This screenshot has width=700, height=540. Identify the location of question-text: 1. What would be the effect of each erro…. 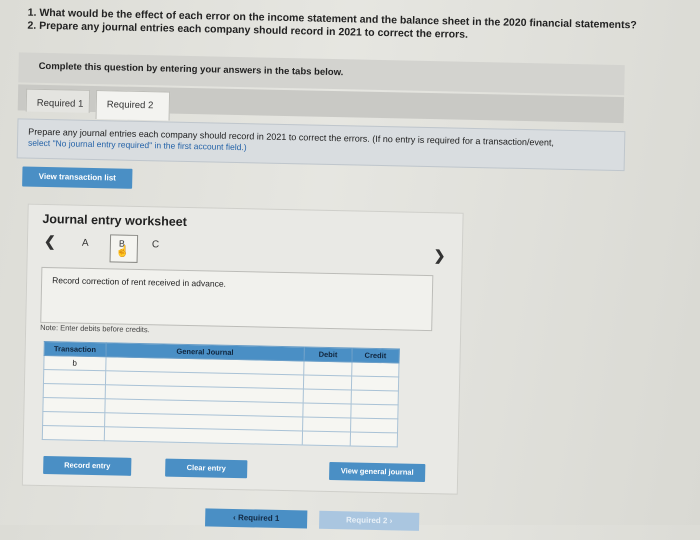
(332, 26).